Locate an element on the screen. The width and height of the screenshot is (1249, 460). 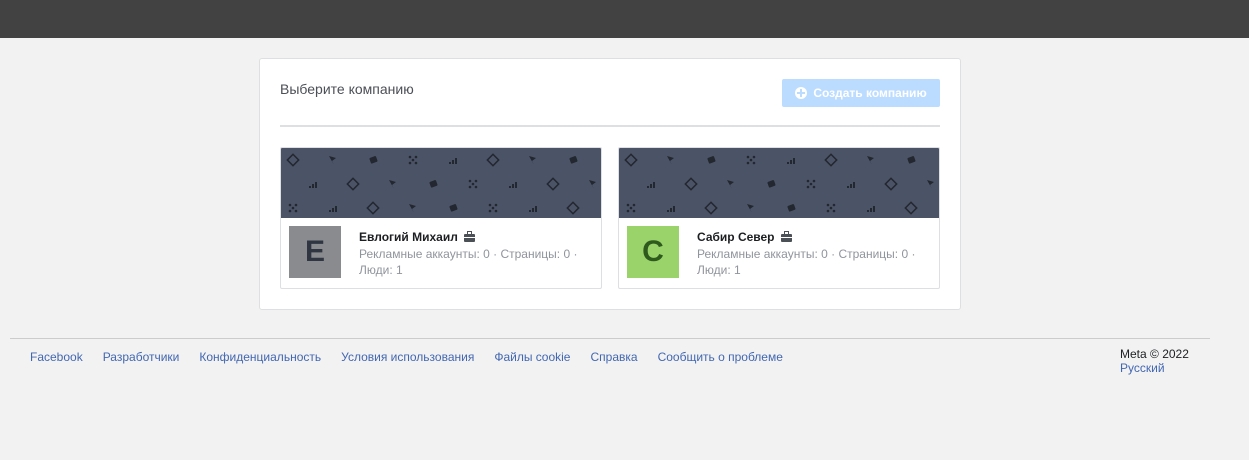
company-avatar: C is located at coordinates (653, 252).